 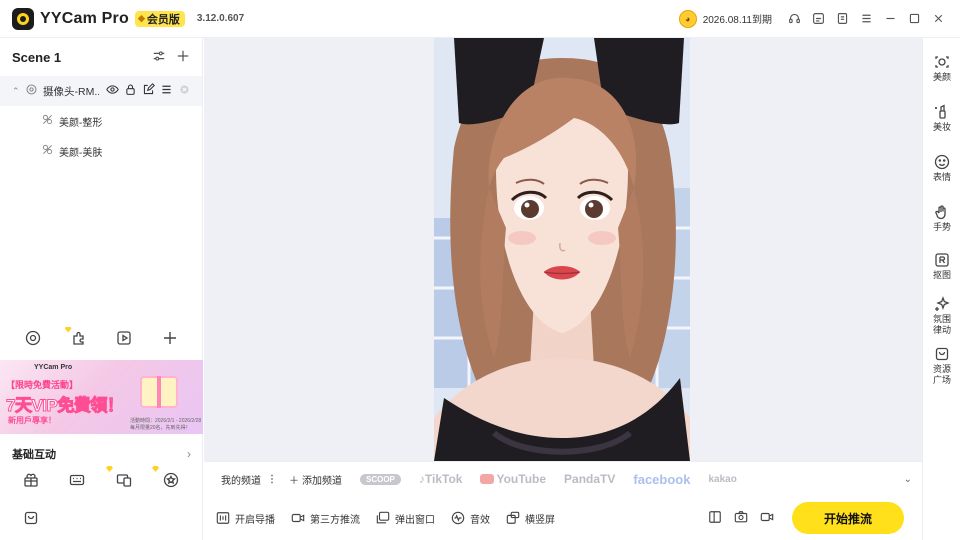 What do you see at coordinates (163, 19) in the screenshot?
I see `vip-badge-label: 会员版` at bounding box center [163, 19].